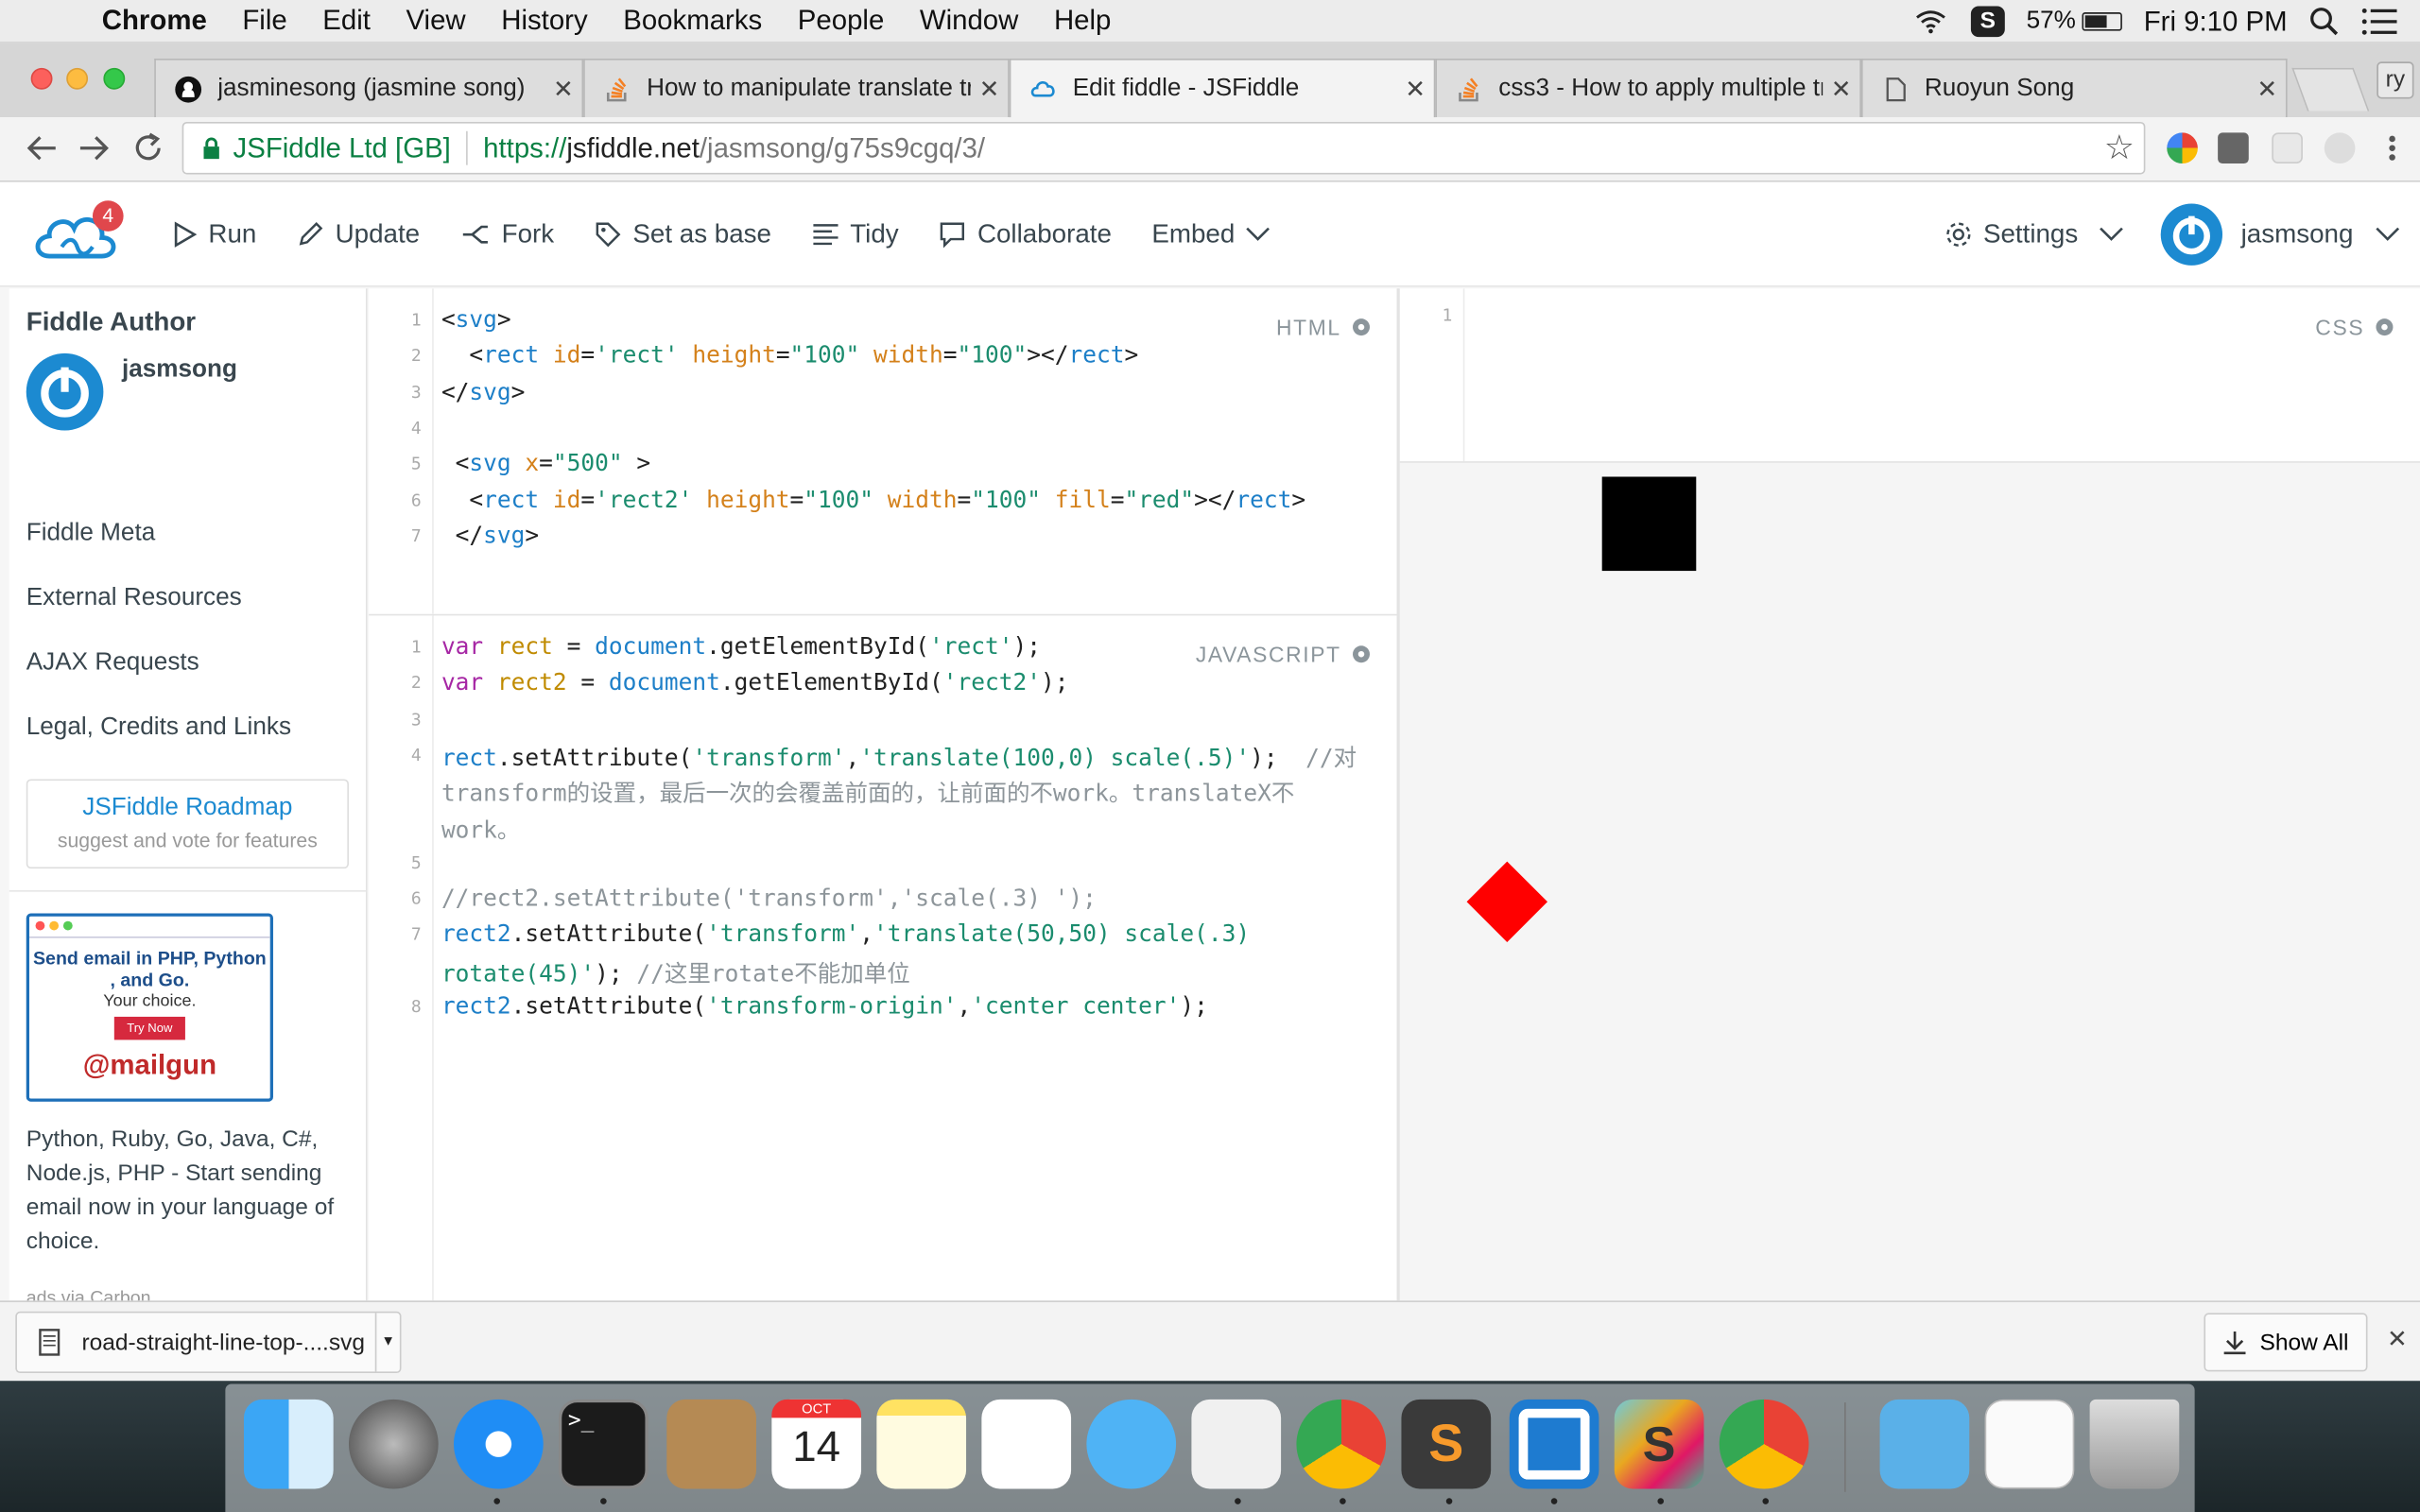  Describe the element at coordinates (2395, 80) in the screenshot. I see `profile-button: ry` at that location.